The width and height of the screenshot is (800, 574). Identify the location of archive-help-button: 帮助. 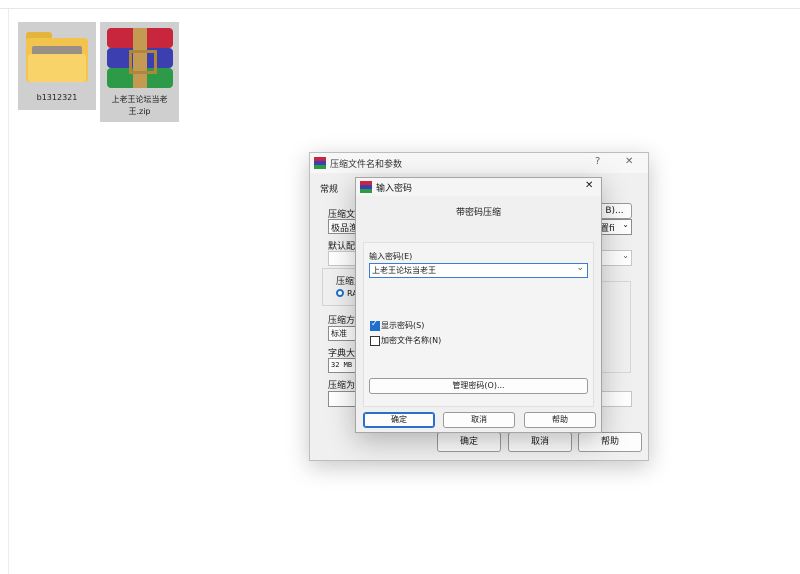
(610, 442).